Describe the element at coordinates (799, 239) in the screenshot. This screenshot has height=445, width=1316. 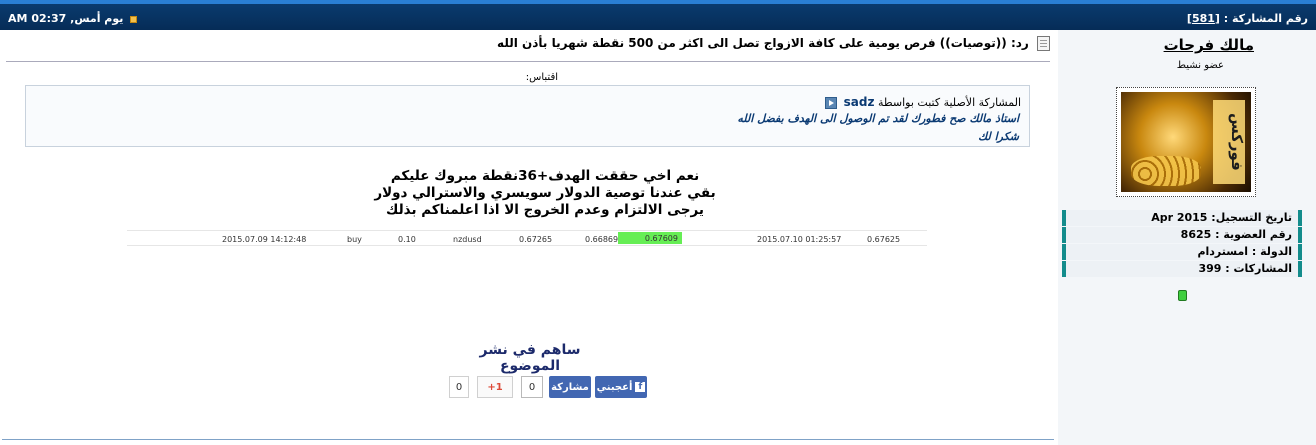
I see `trade-close-time: 2015.07.10 01:25:57` at that location.